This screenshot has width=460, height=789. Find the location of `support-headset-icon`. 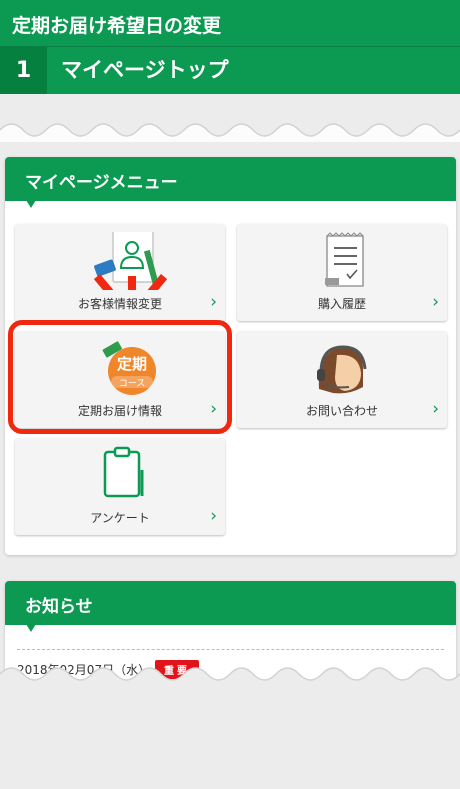

support-headset-icon is located at coordinates (342, 369).